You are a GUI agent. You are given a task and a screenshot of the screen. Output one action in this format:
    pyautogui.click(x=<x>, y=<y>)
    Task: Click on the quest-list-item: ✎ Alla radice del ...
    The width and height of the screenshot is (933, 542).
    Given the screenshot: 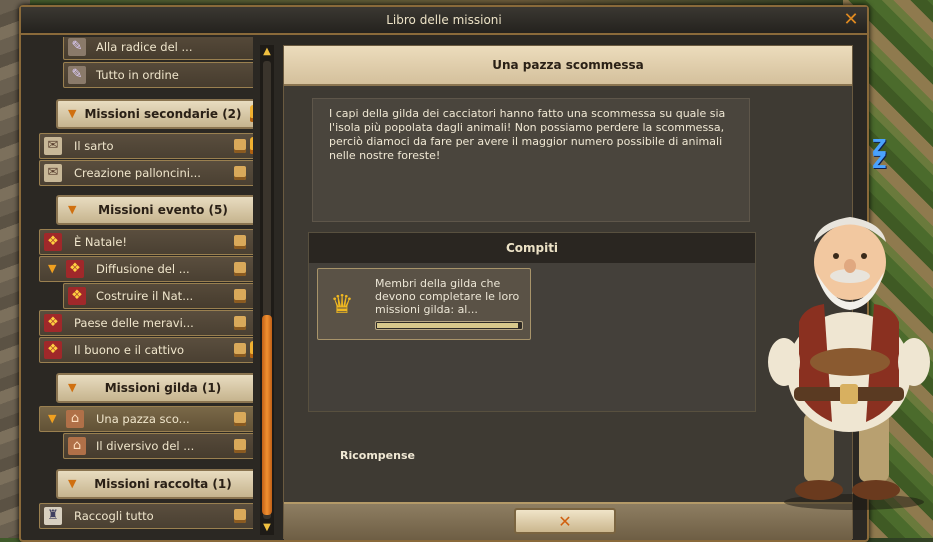 What is the action you would take?
    pyautogui.click(x=158, y=48)
    